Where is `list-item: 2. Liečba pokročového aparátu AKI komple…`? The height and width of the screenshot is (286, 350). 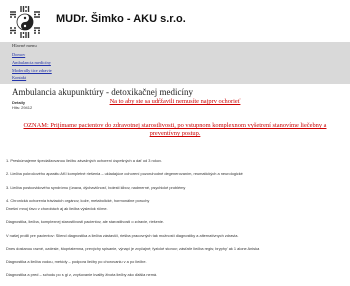 list-item: 2. Liečba pokročového aparátu AKI komple… is located at coordinates (124, 174).